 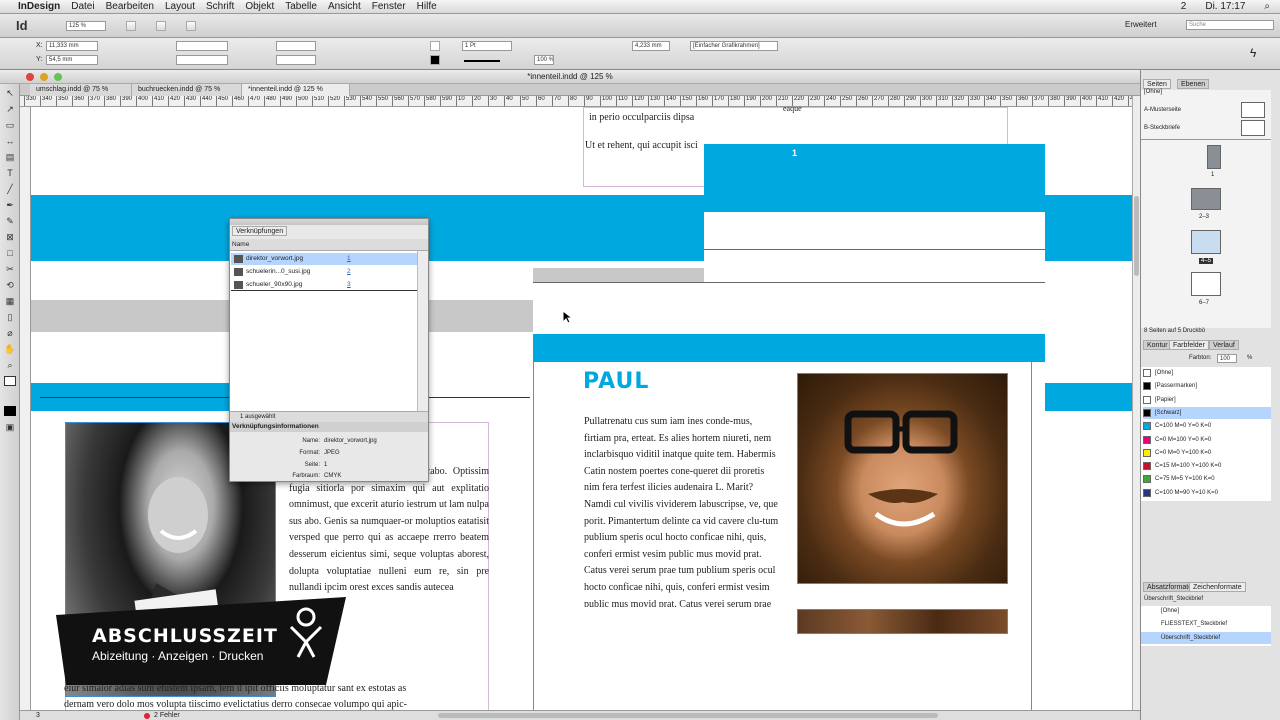 I want to click on swatch-row: C=0 M=0 Y=100 K=0, so click(x=1207, y=453).